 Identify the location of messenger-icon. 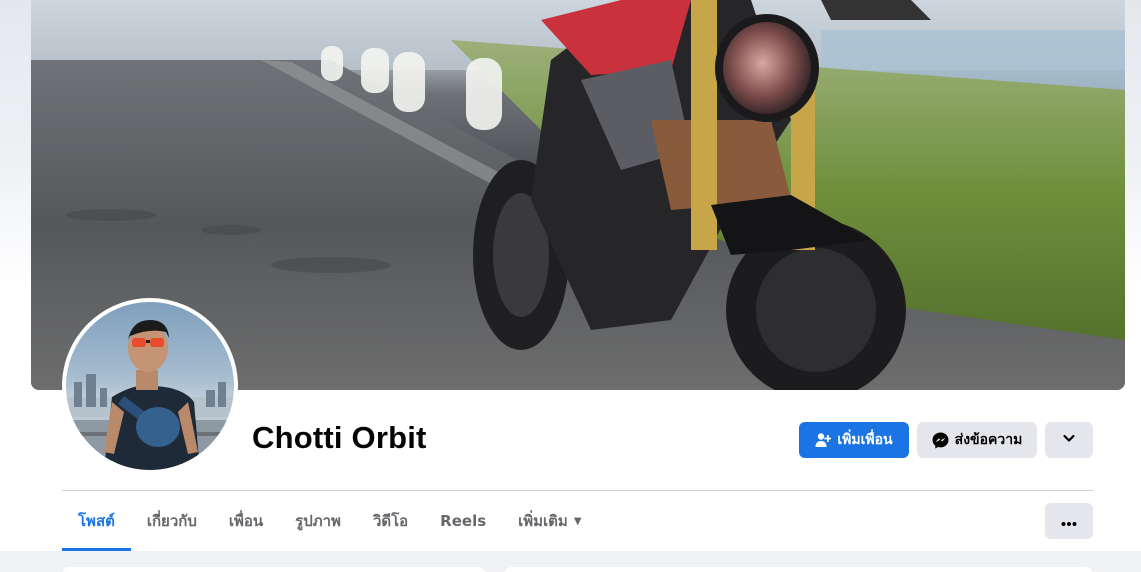
(940, 440).